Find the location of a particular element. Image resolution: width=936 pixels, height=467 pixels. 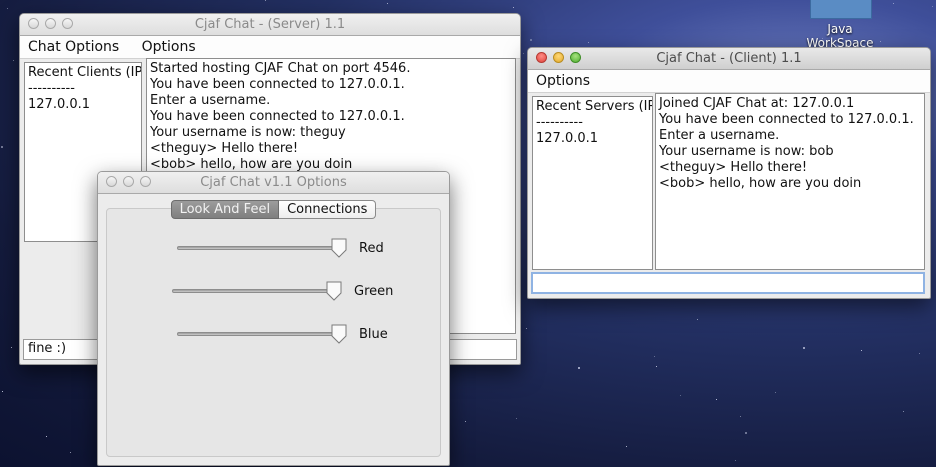

java-workspace-icon is located at coordinates (841, 9).